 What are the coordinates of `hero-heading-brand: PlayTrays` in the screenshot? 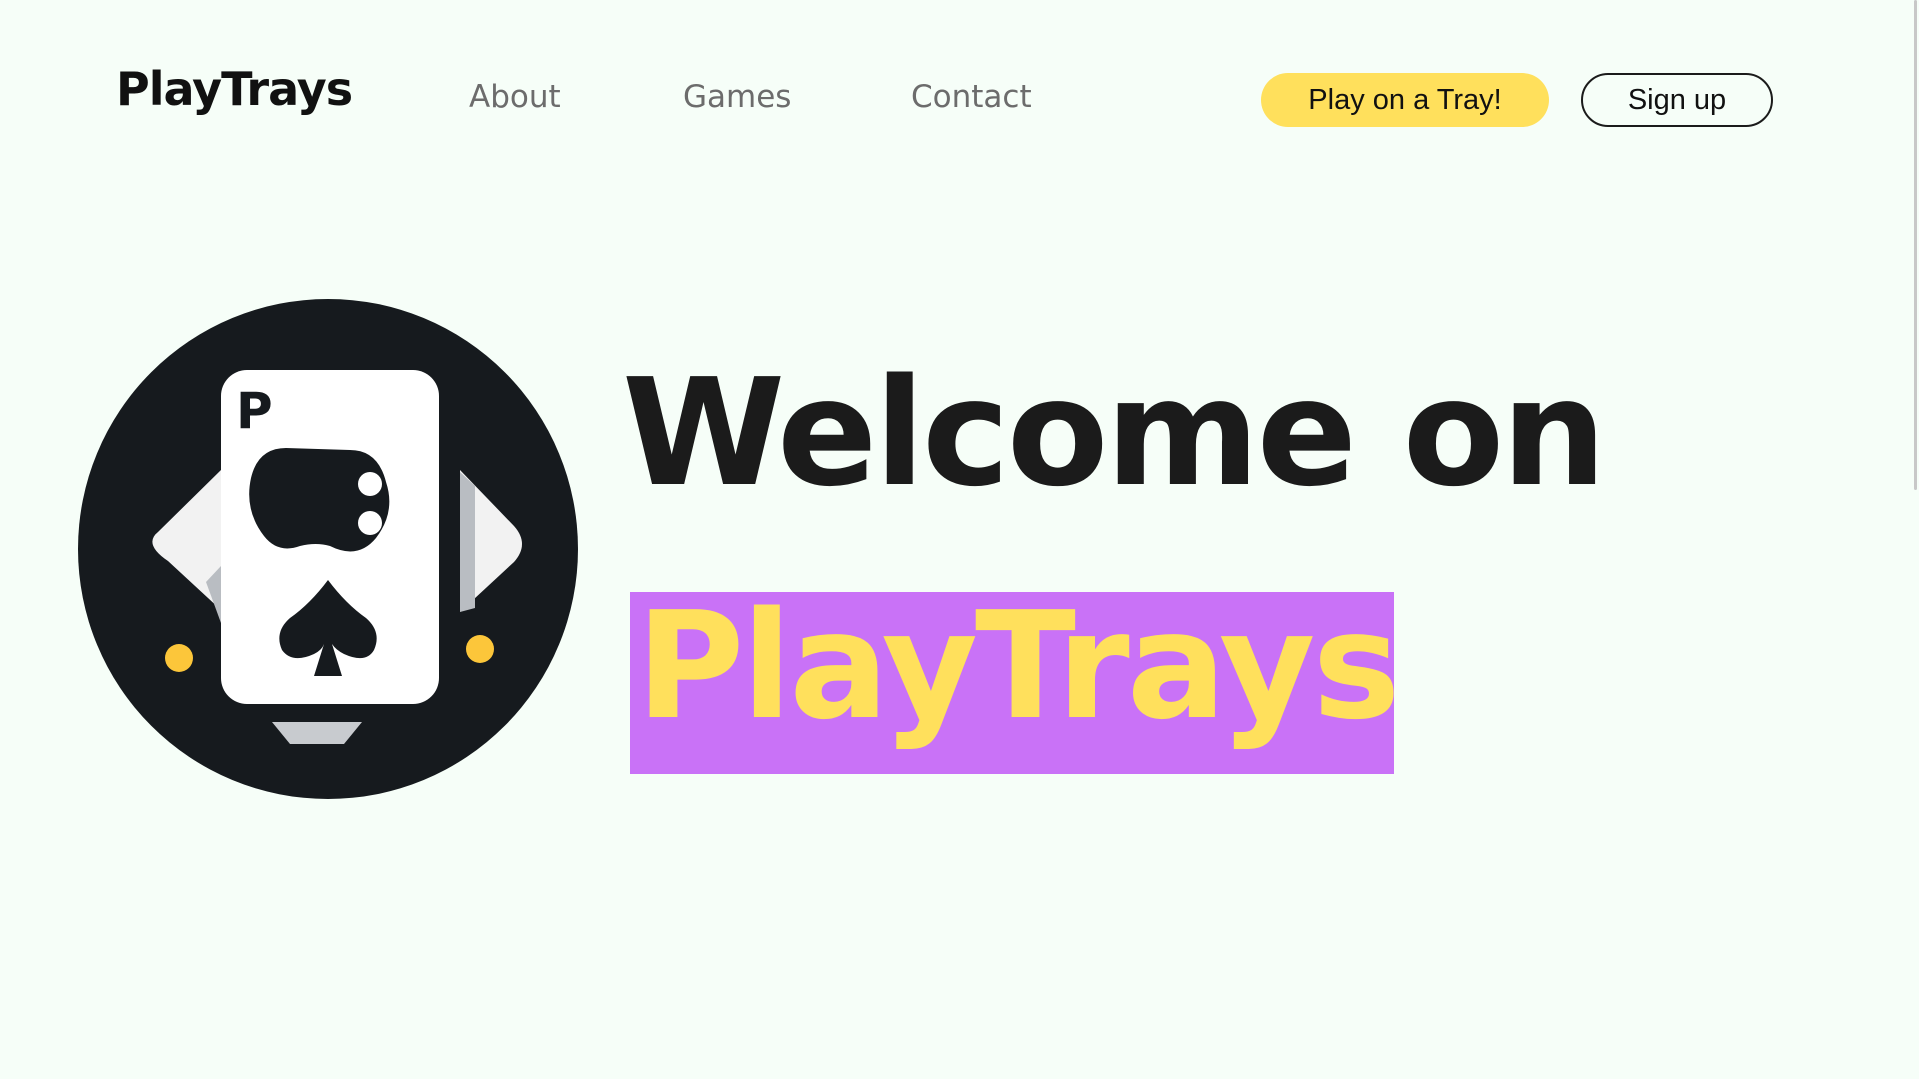 It's located at (1018, 666).